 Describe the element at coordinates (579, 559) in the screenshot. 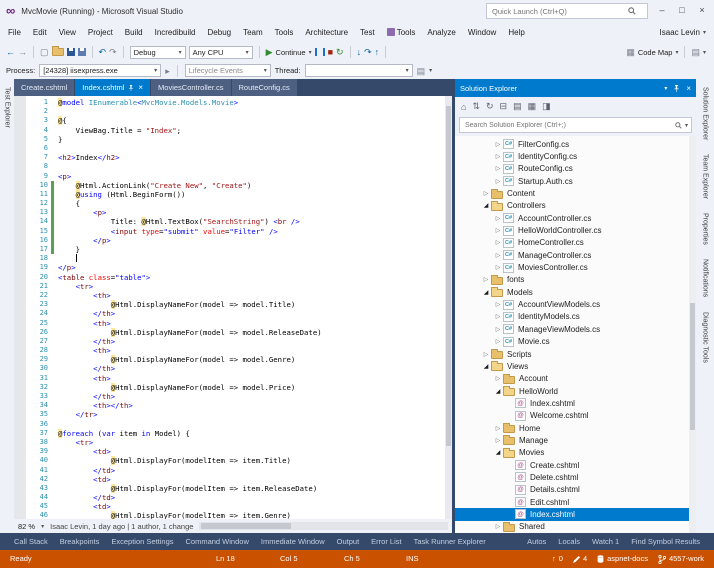

I see `pending-changes-status: 4` at that location.